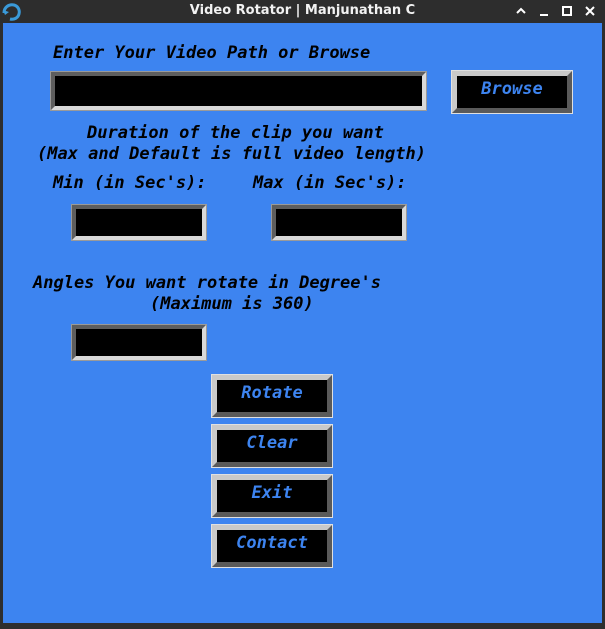  I want to click on maximize-button, so click(567, 11).